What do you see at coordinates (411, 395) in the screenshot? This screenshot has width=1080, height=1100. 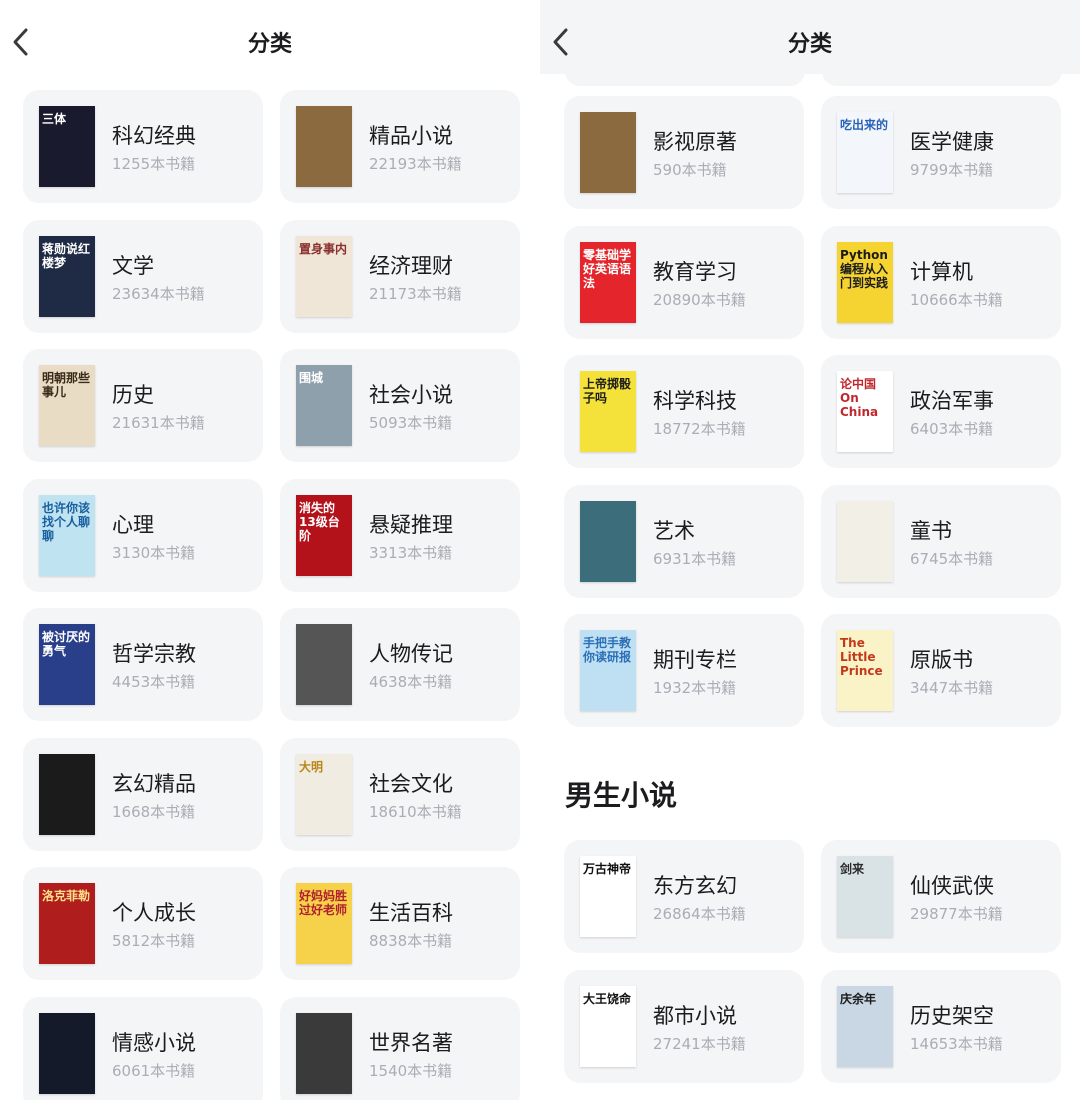 I see `category-name: 社会小说` at bounding box center [411, 395].